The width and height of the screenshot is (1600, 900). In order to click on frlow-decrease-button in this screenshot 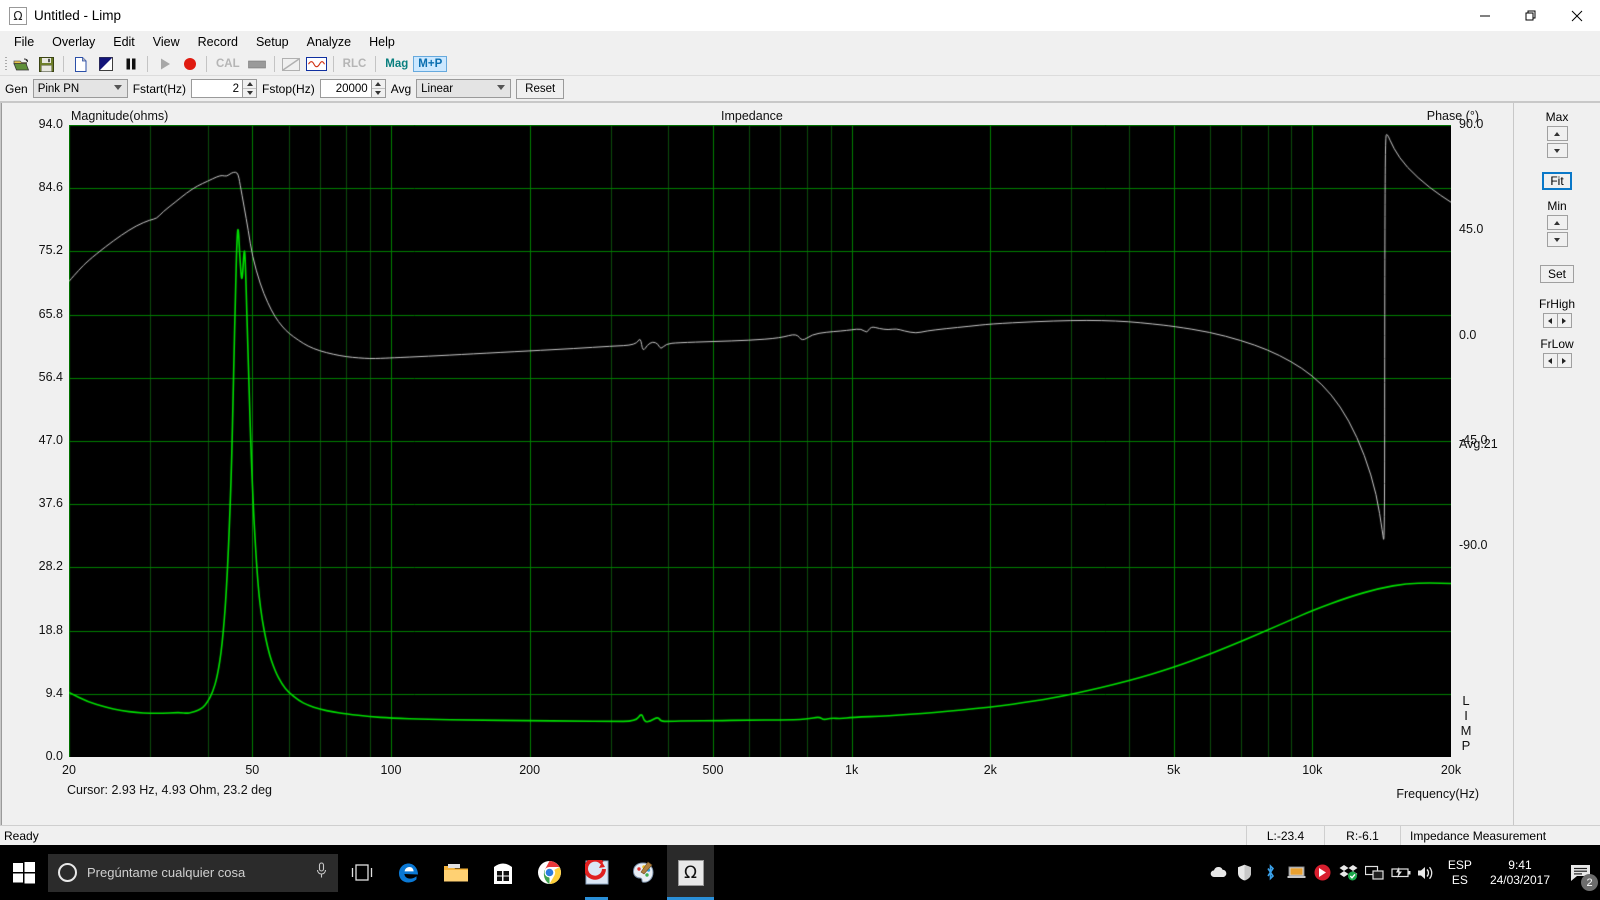, I will do `click(1550, 360)`.